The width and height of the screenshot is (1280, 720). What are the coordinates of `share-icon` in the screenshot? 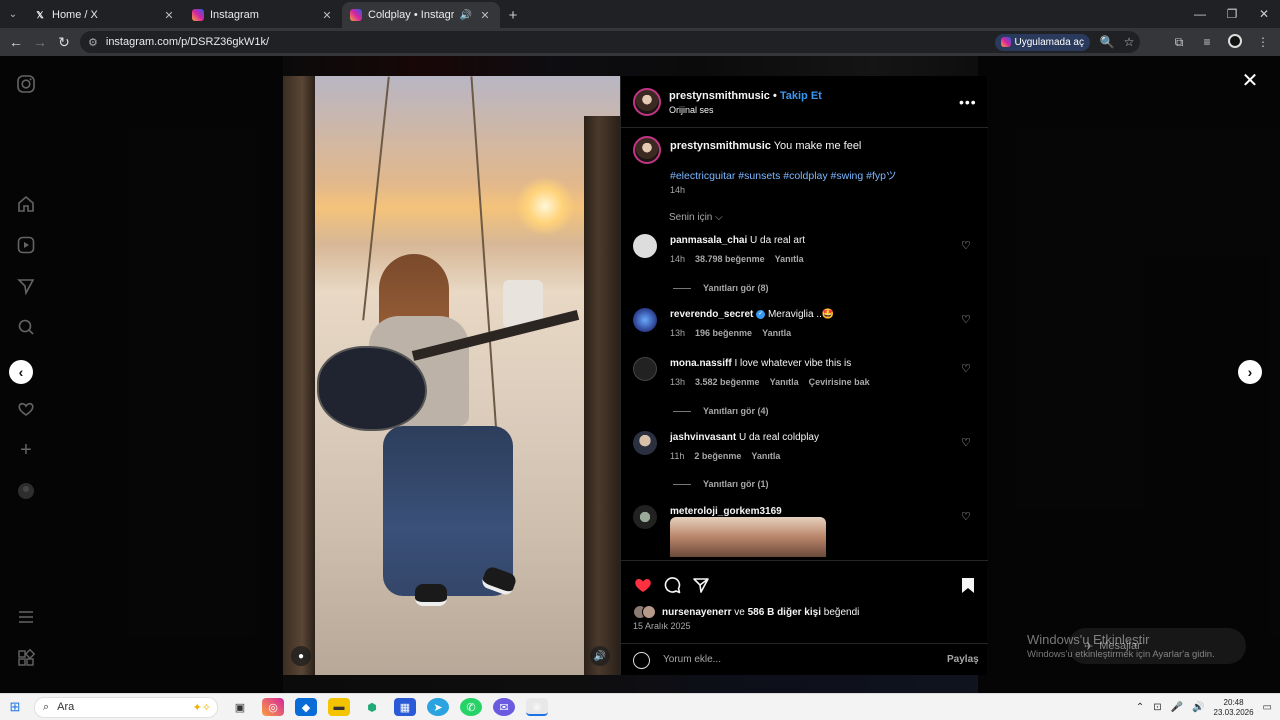 It's located at (701, 585).